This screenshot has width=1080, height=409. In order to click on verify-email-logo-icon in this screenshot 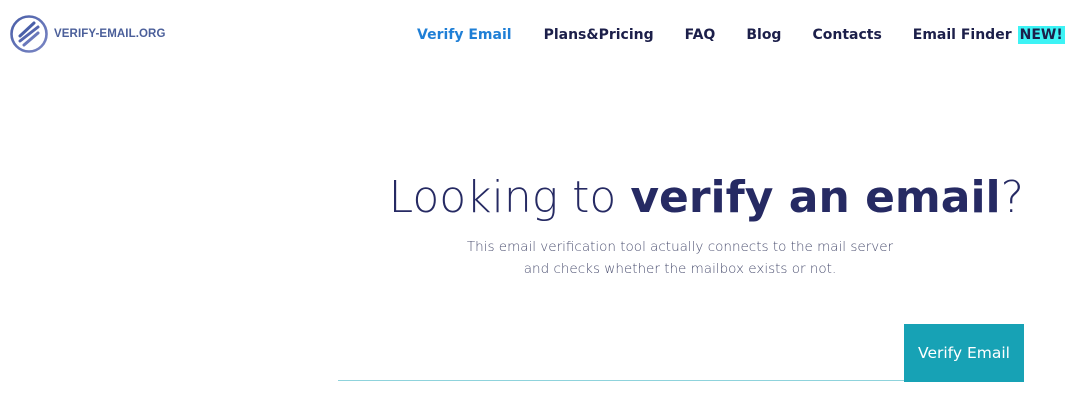, I will do `click(29, 34)`.